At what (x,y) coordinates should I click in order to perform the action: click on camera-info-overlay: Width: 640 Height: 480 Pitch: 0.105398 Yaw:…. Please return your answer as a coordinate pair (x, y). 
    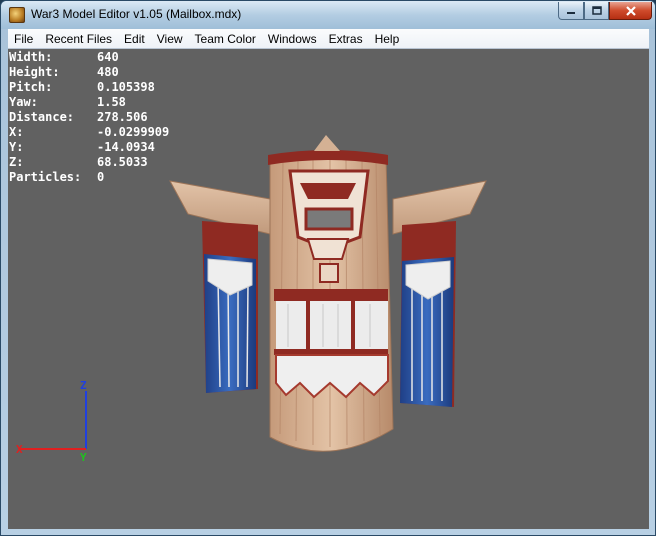
    Looking at the image, I should click on (89, 117).